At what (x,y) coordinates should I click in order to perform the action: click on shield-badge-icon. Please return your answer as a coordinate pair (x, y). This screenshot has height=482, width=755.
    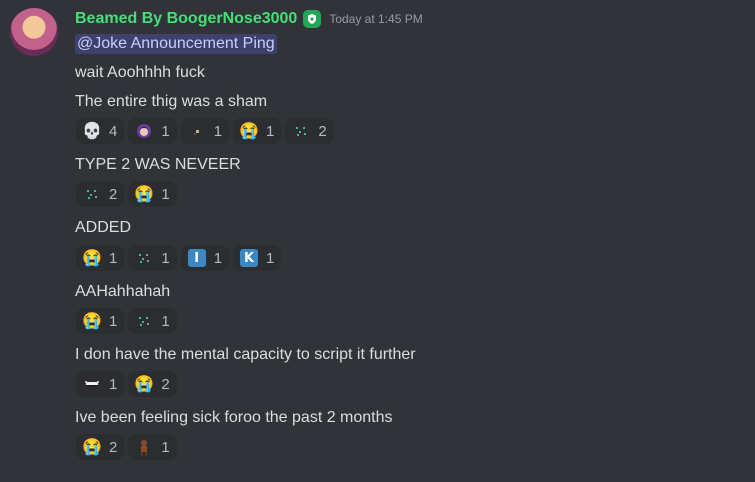
    Looking at the image, I should click on (312, 19).